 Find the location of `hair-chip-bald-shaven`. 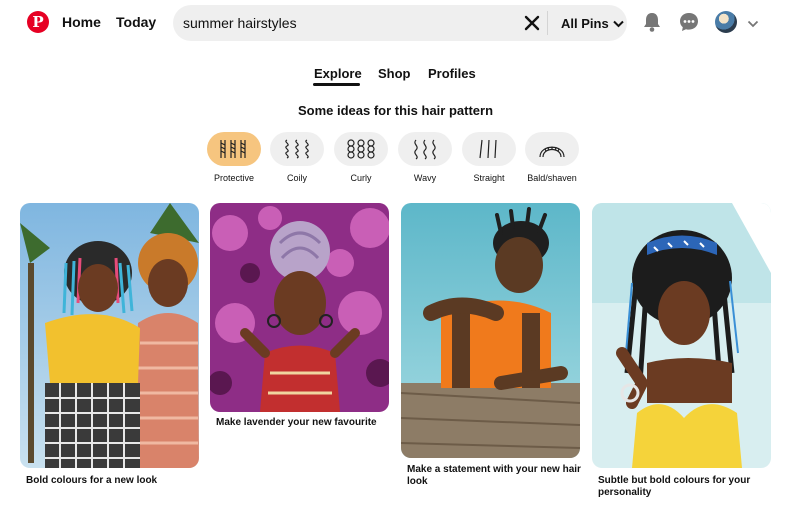

hair-chip-bald-shaven is located at coordinates (552, 149).